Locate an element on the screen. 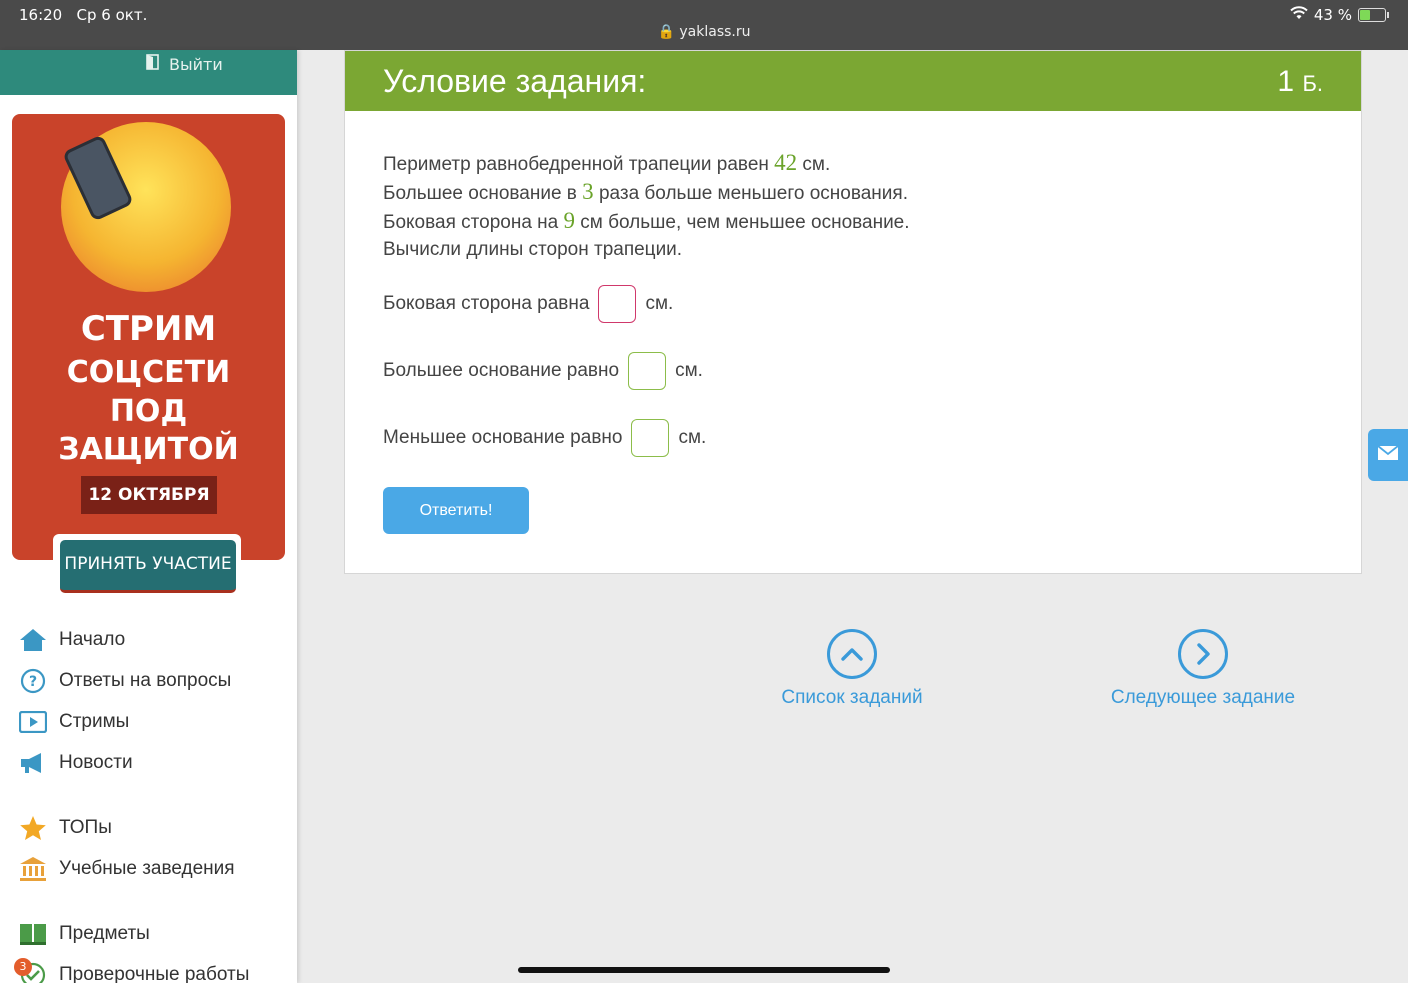  task-points: 1 Б. is located at coordinates (1300, 82).